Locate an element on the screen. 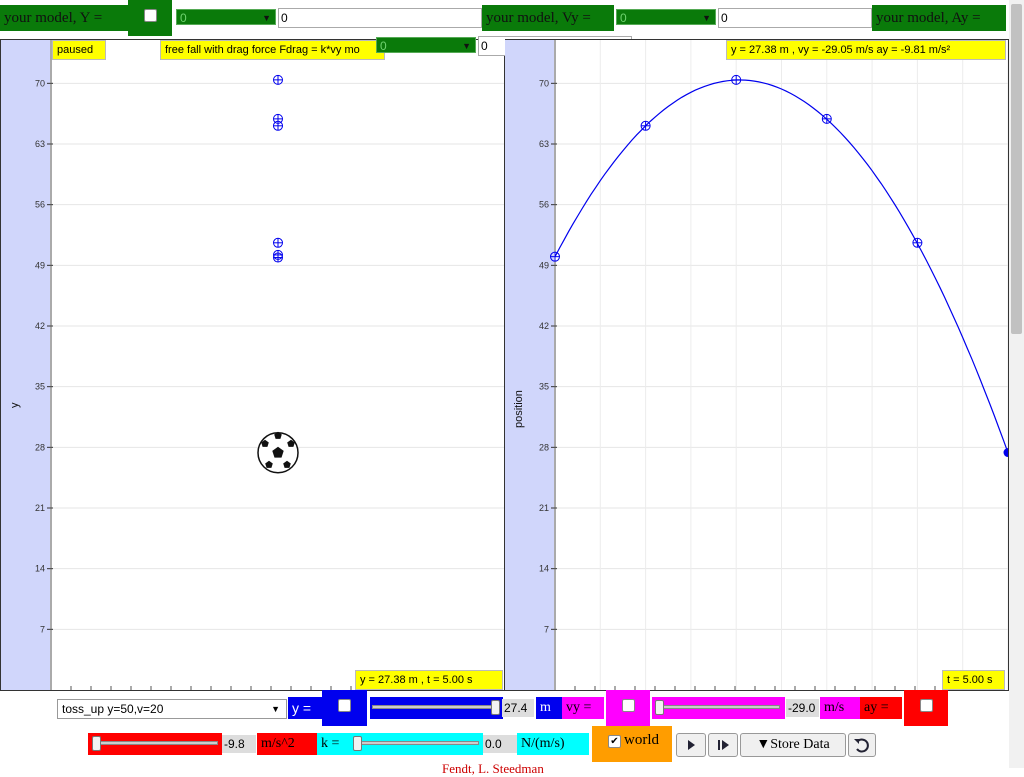 The width and height of the screenshot is (1024, 777). k-slider is located at coordinates (416, 744).